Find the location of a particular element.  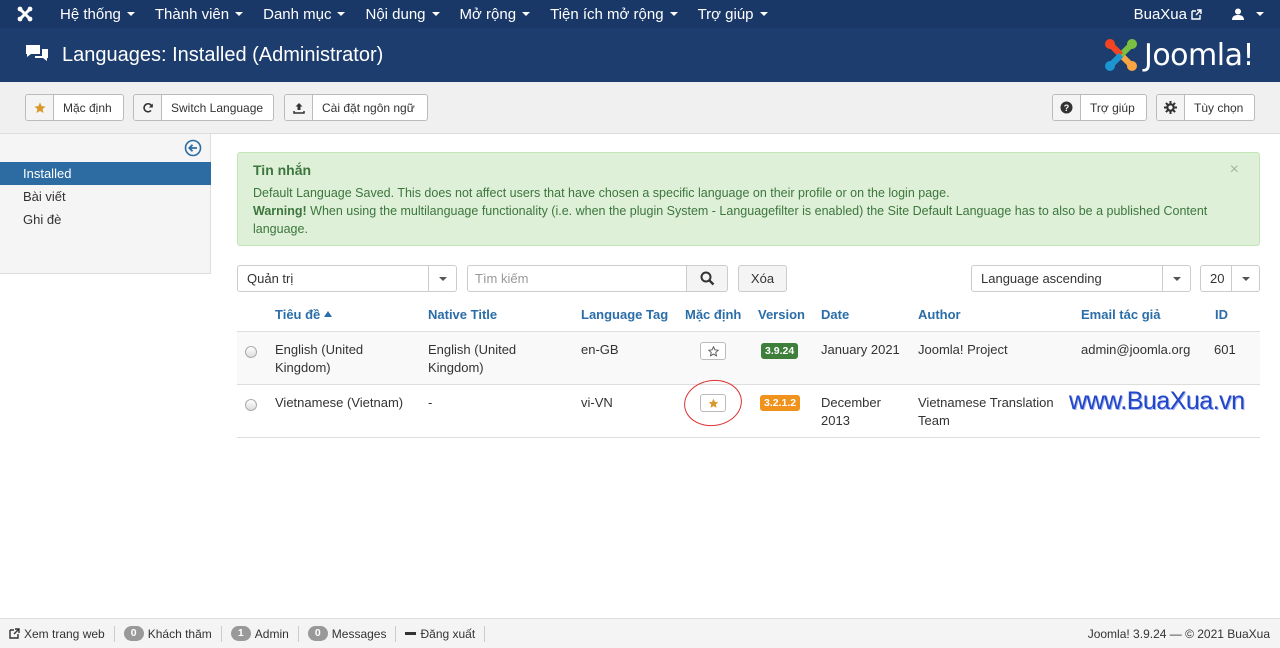

menu-content: Nội dung is located at coordinates (402, 14).